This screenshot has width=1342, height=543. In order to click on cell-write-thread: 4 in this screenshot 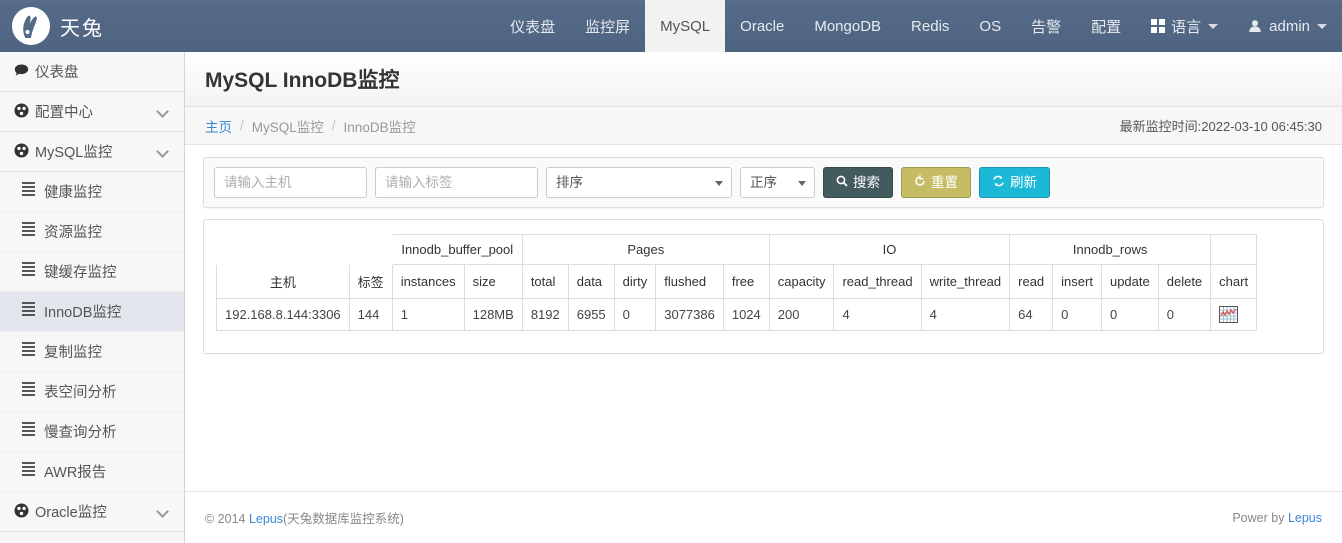, I will do `click(965, 314)`.